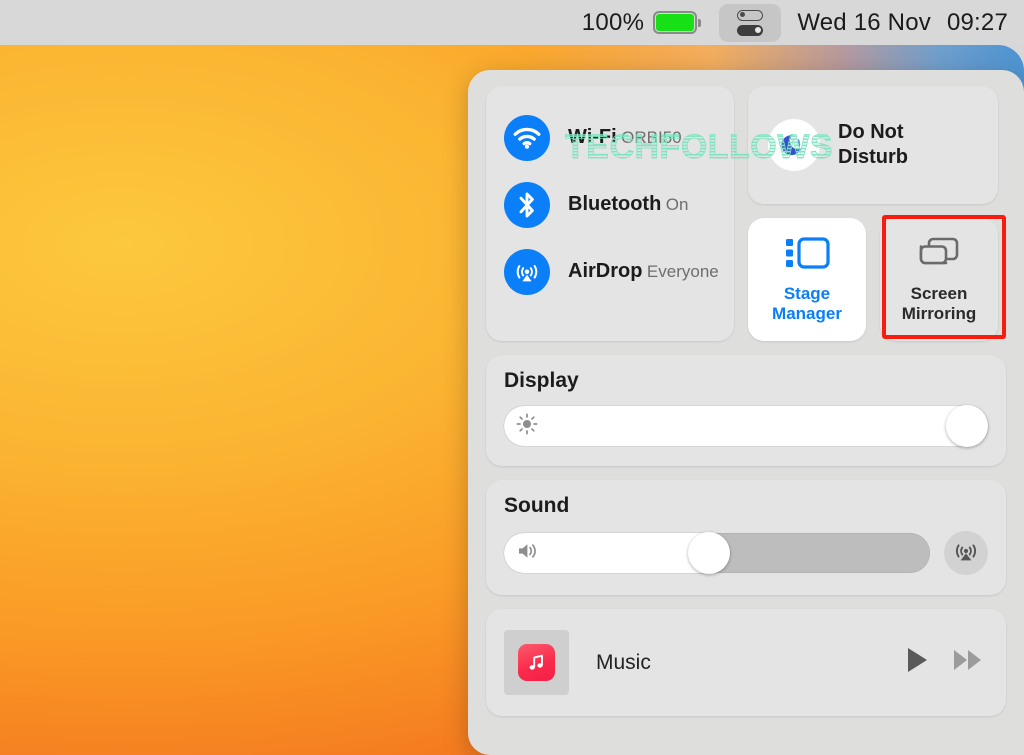 Image resolution: width=1024 pixels, height=755 pixels. What do you see at coordinates (967, 426) in the screenshot?
I see `display-slider-knob` at bounding box center [967, 426].